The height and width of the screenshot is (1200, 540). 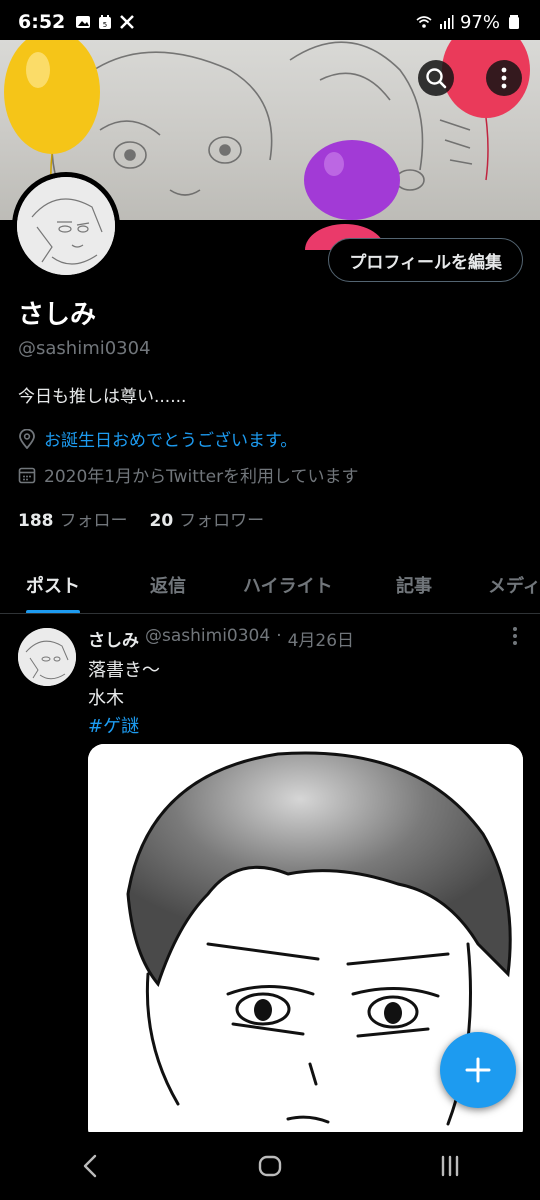 What do you see at coordinates (446, 22) in the screenshot?
I see `signal-icon` at bounding box center [446, 22].